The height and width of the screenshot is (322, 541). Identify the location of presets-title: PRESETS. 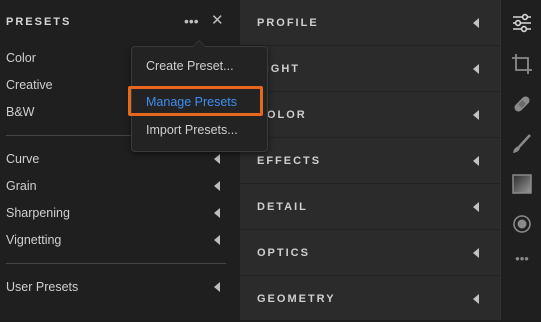
(39, 22).